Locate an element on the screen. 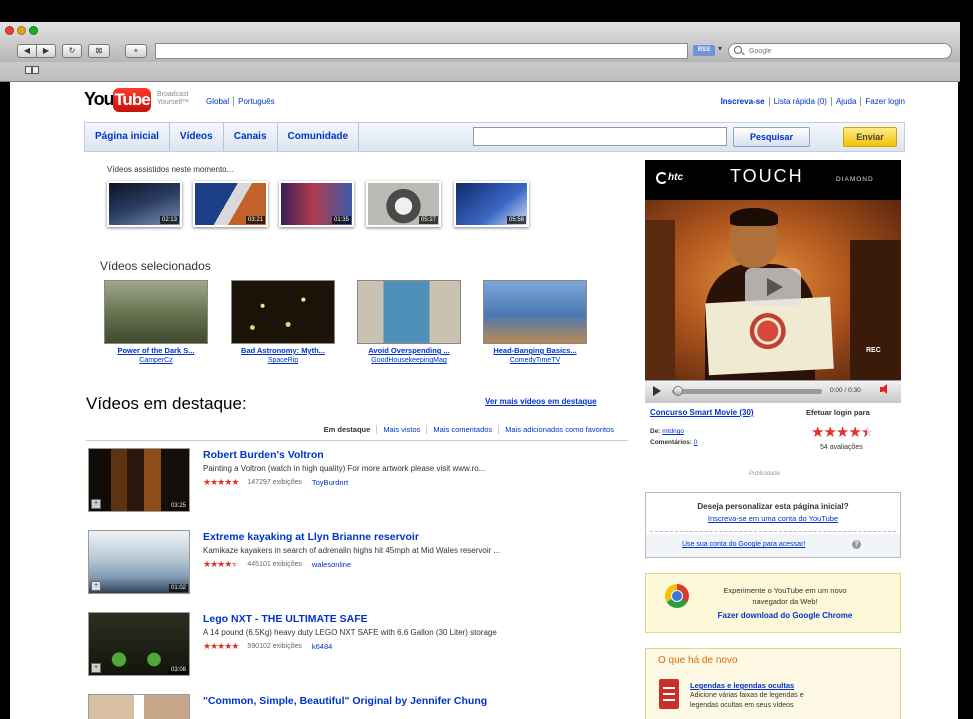 This screenshot has height=719, width=973. upload-button: Enviar is located at coordinates (870, 137).